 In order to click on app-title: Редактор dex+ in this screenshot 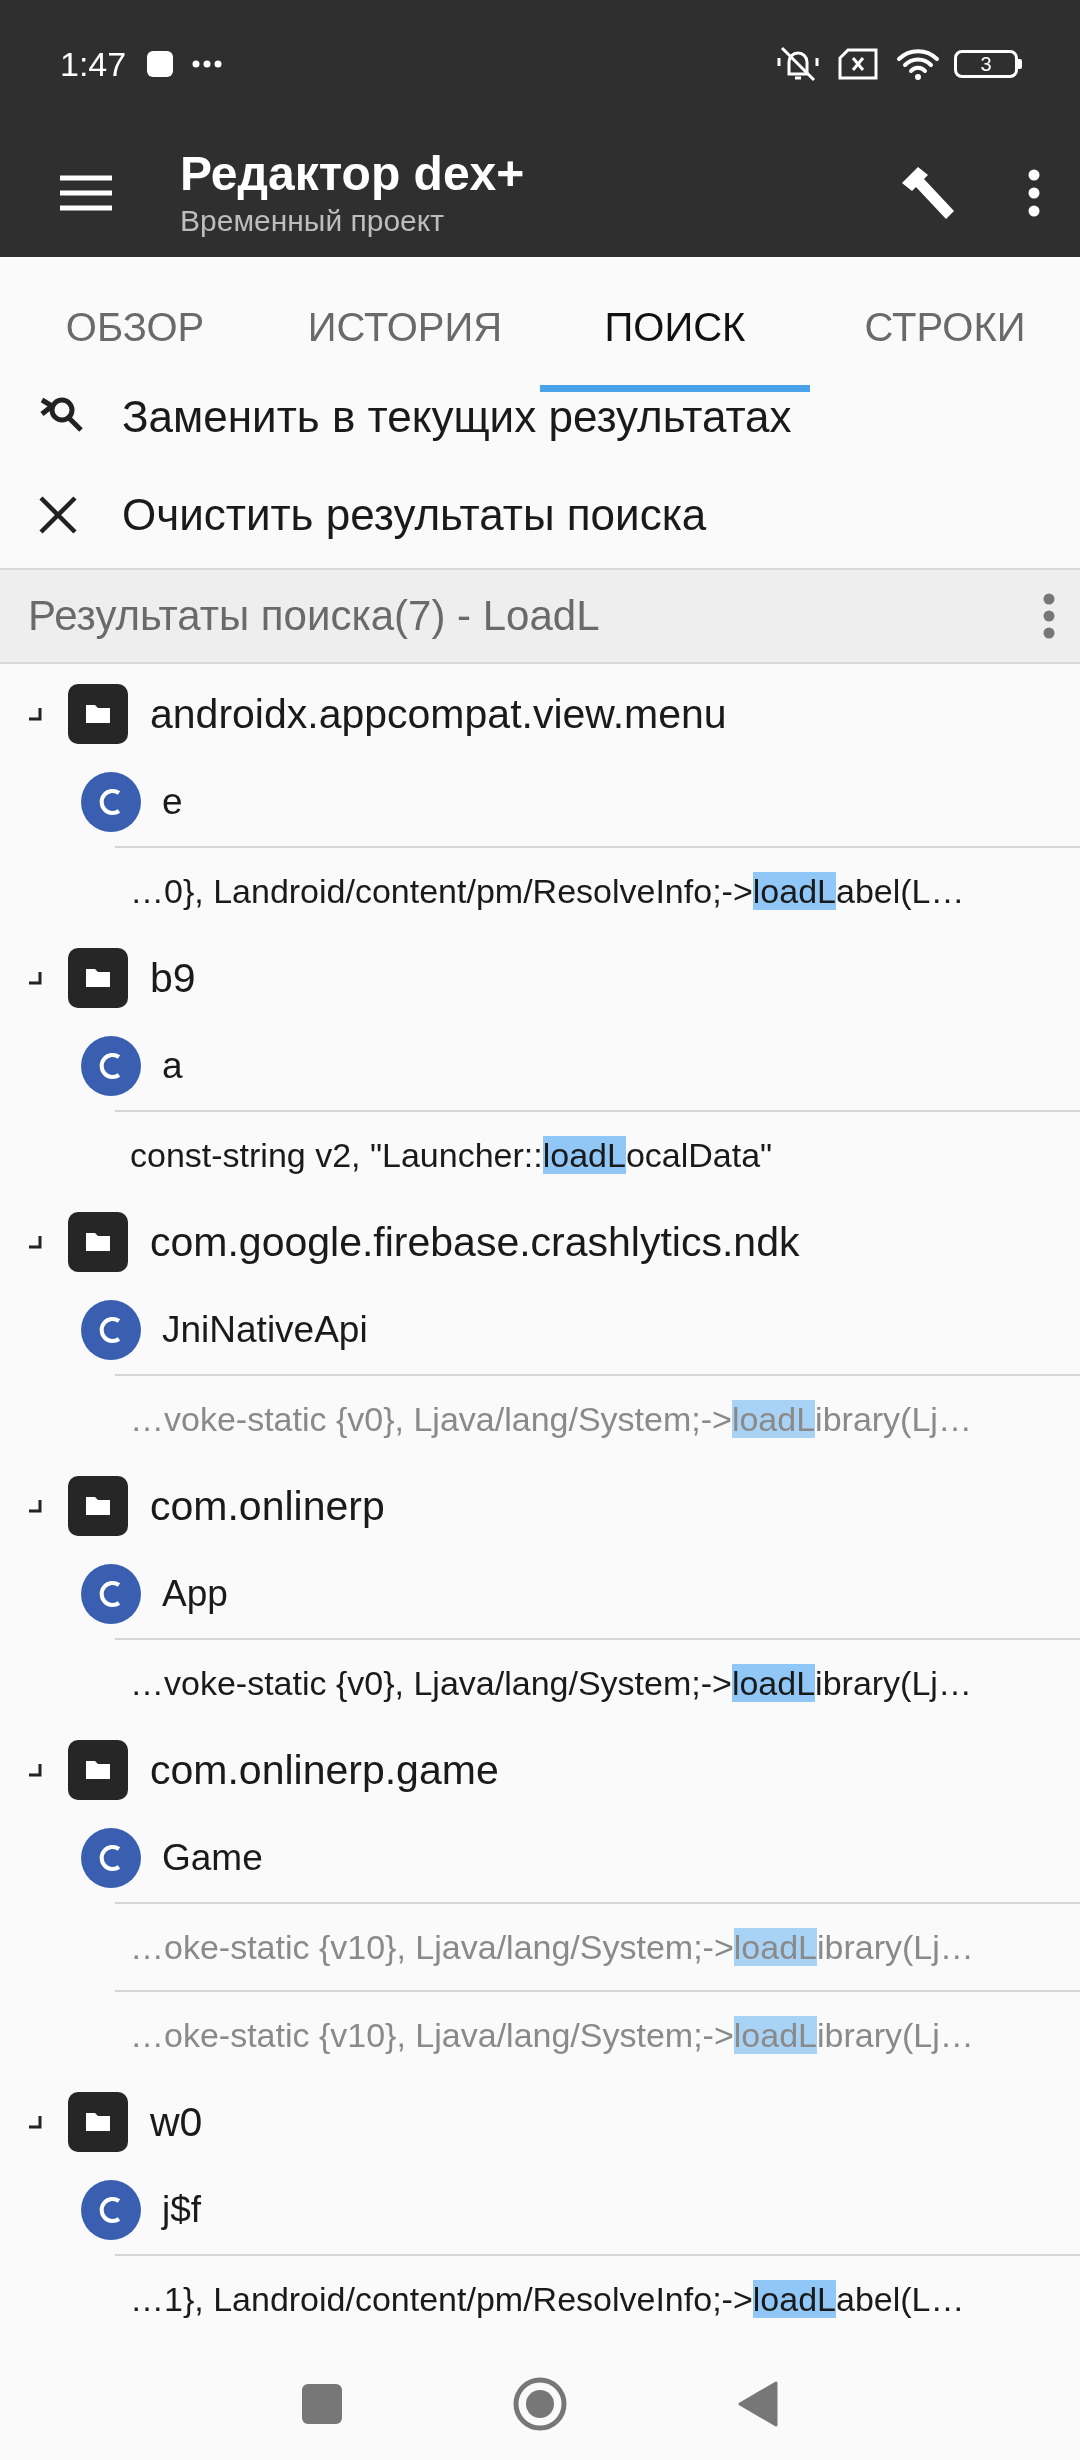, I will do `click(353, 173)`.